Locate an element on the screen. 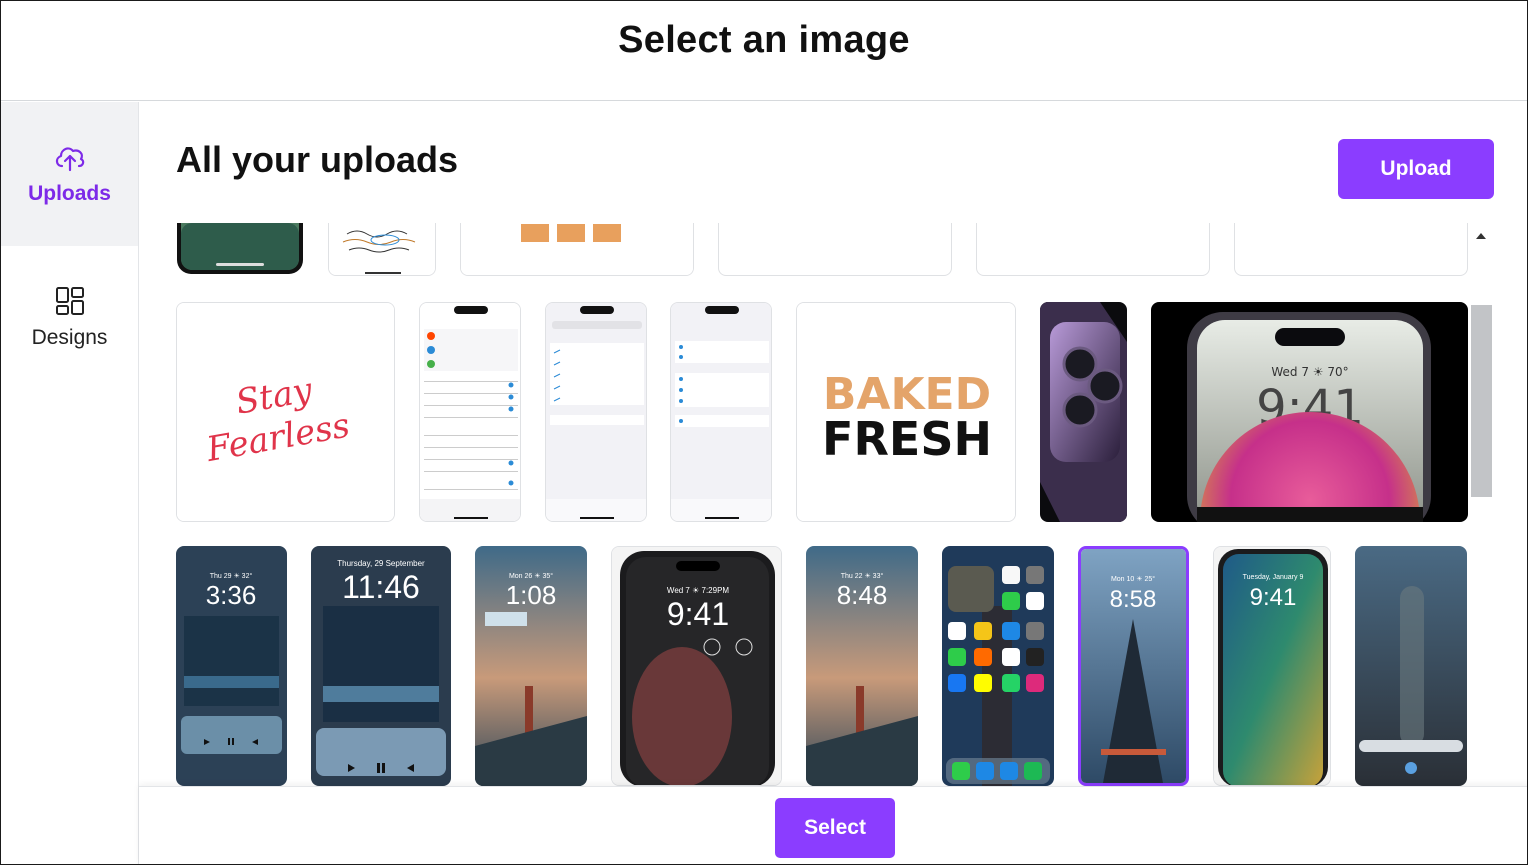 This screenshot has height=865, width=1528. image-tile: Thu 29 ☀ 32° 3:36 is located at coordinates (231, 666).